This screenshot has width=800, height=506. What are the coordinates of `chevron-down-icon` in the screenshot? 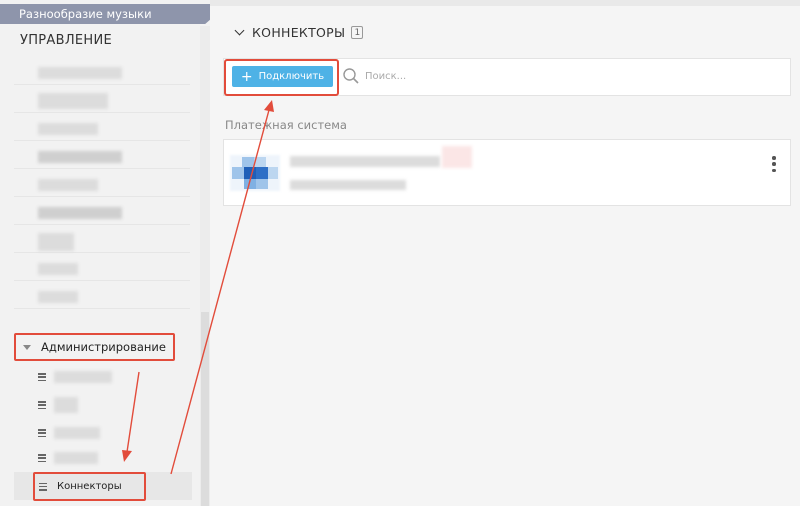 It's located at (239, 30).